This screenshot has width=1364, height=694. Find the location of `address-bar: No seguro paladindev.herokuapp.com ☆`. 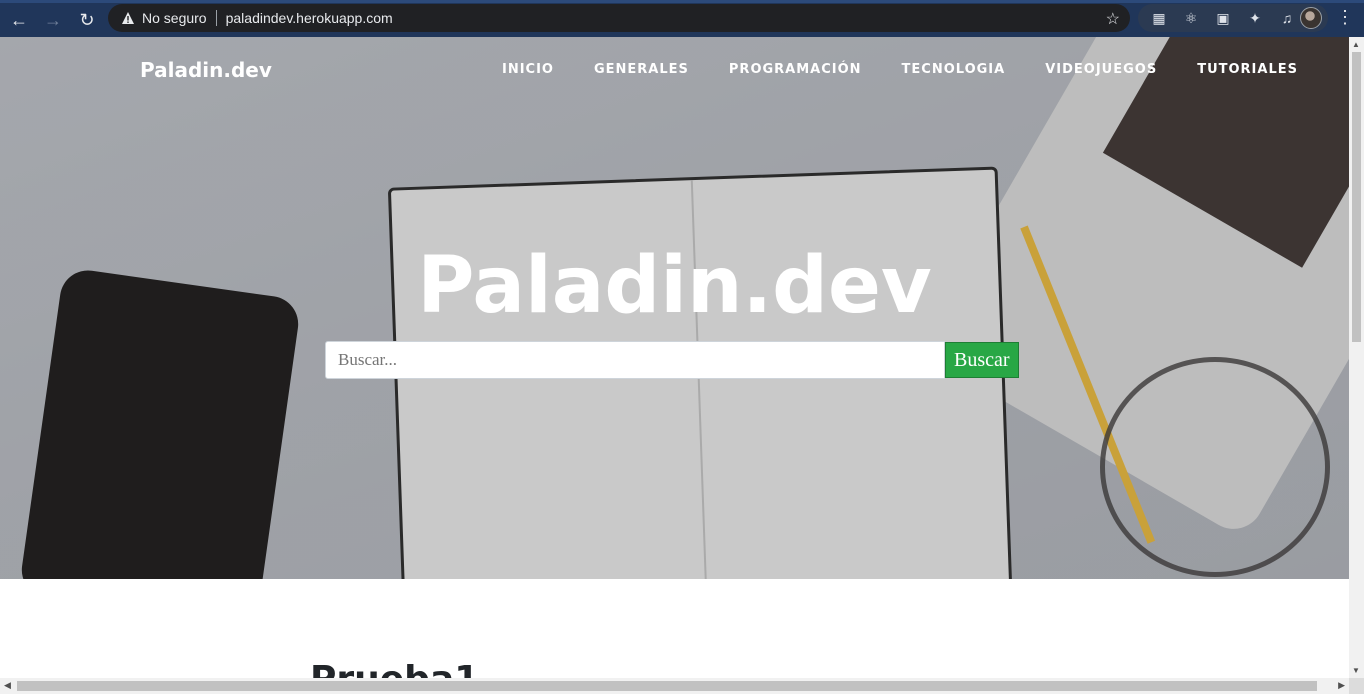

address-bar: No seguro paladindev.herokuapp.com ☆ is located at coordinates (619, 18).